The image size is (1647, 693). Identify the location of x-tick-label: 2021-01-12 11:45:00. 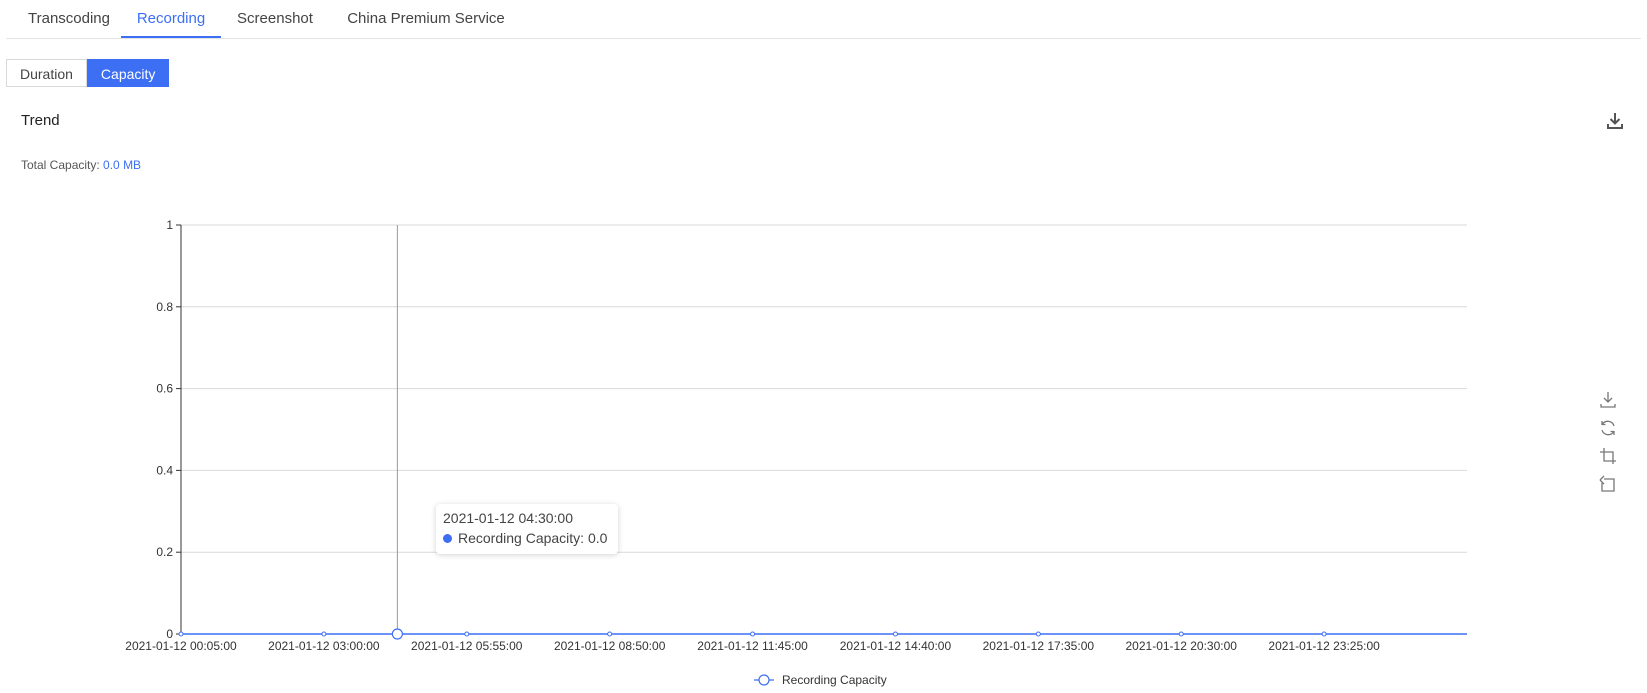
(752, 646).